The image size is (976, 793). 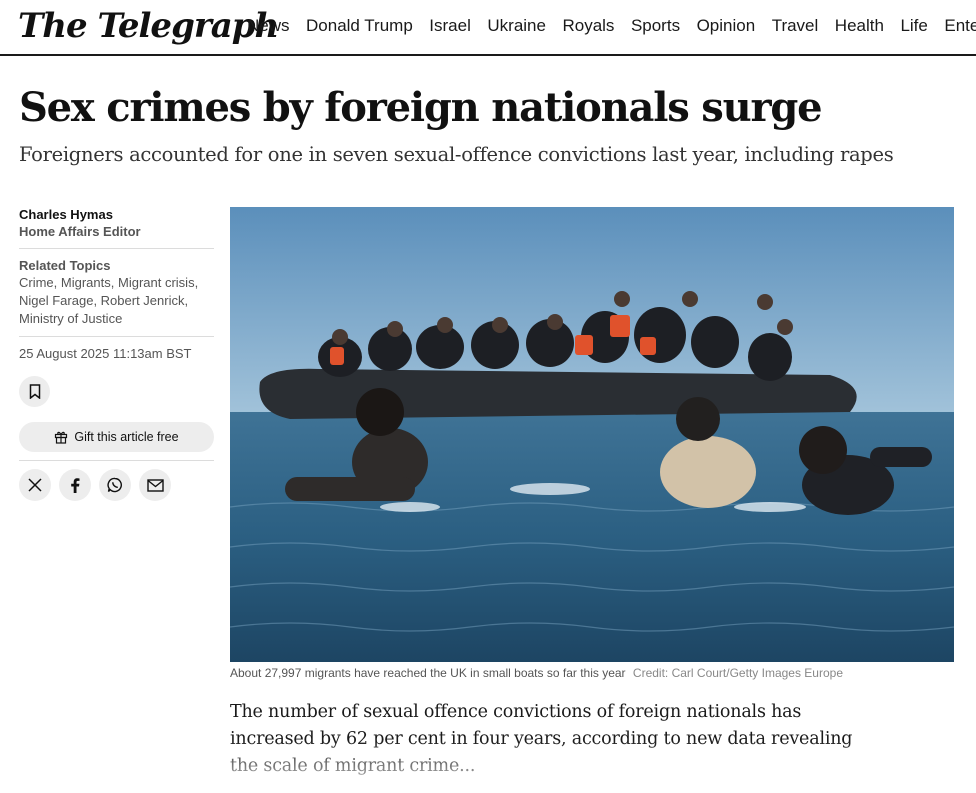 I want to click on topic-link-migrant-crisis: Migrant crisis, so click(x=156, y=282).